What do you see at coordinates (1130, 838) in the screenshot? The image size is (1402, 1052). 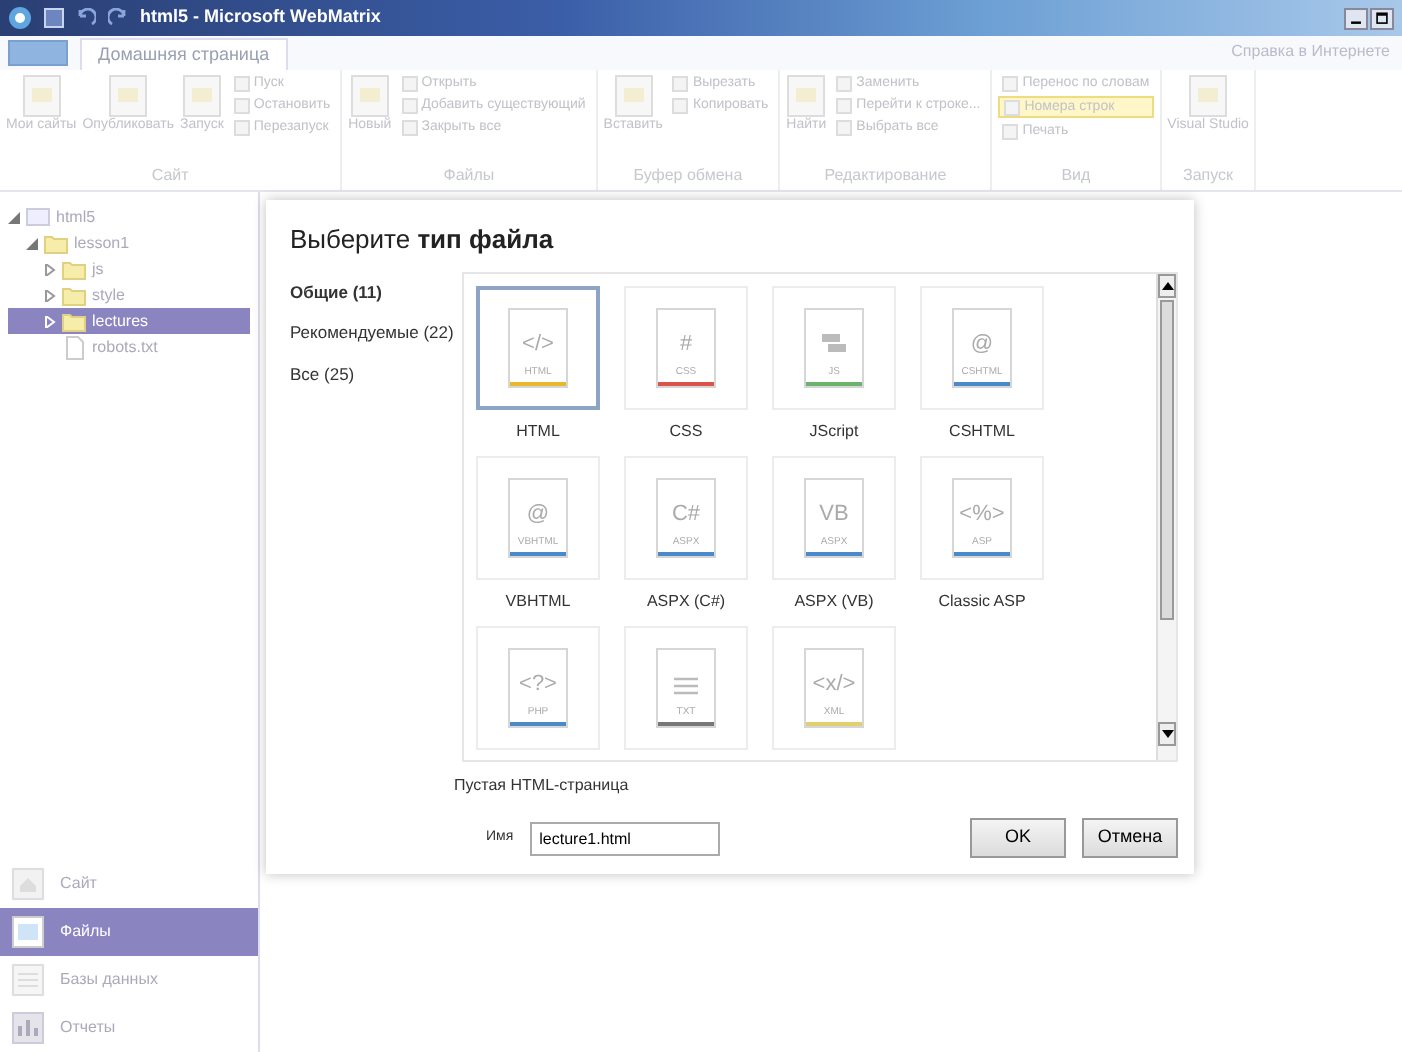 I see `cancel-button: Отмена` at bounding box center [1130, 838].